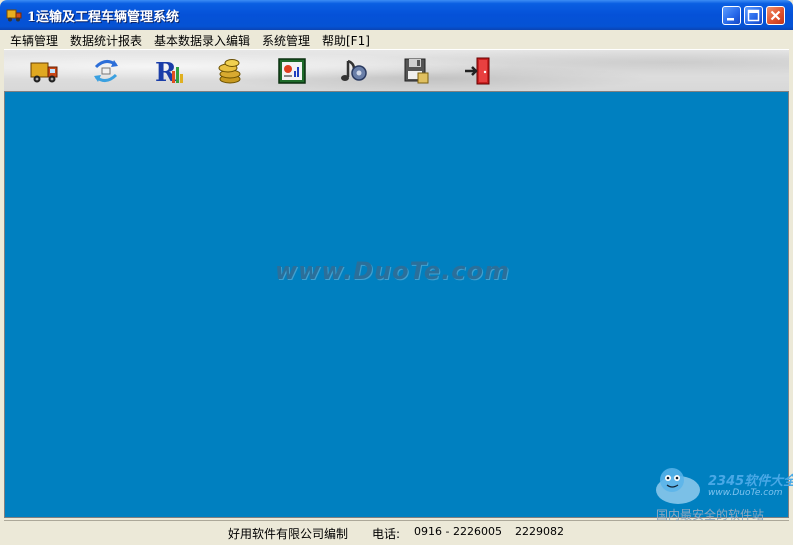 The image size is (793, 545). I want to click on status-phone-2: 2229082, so click(539, 531).